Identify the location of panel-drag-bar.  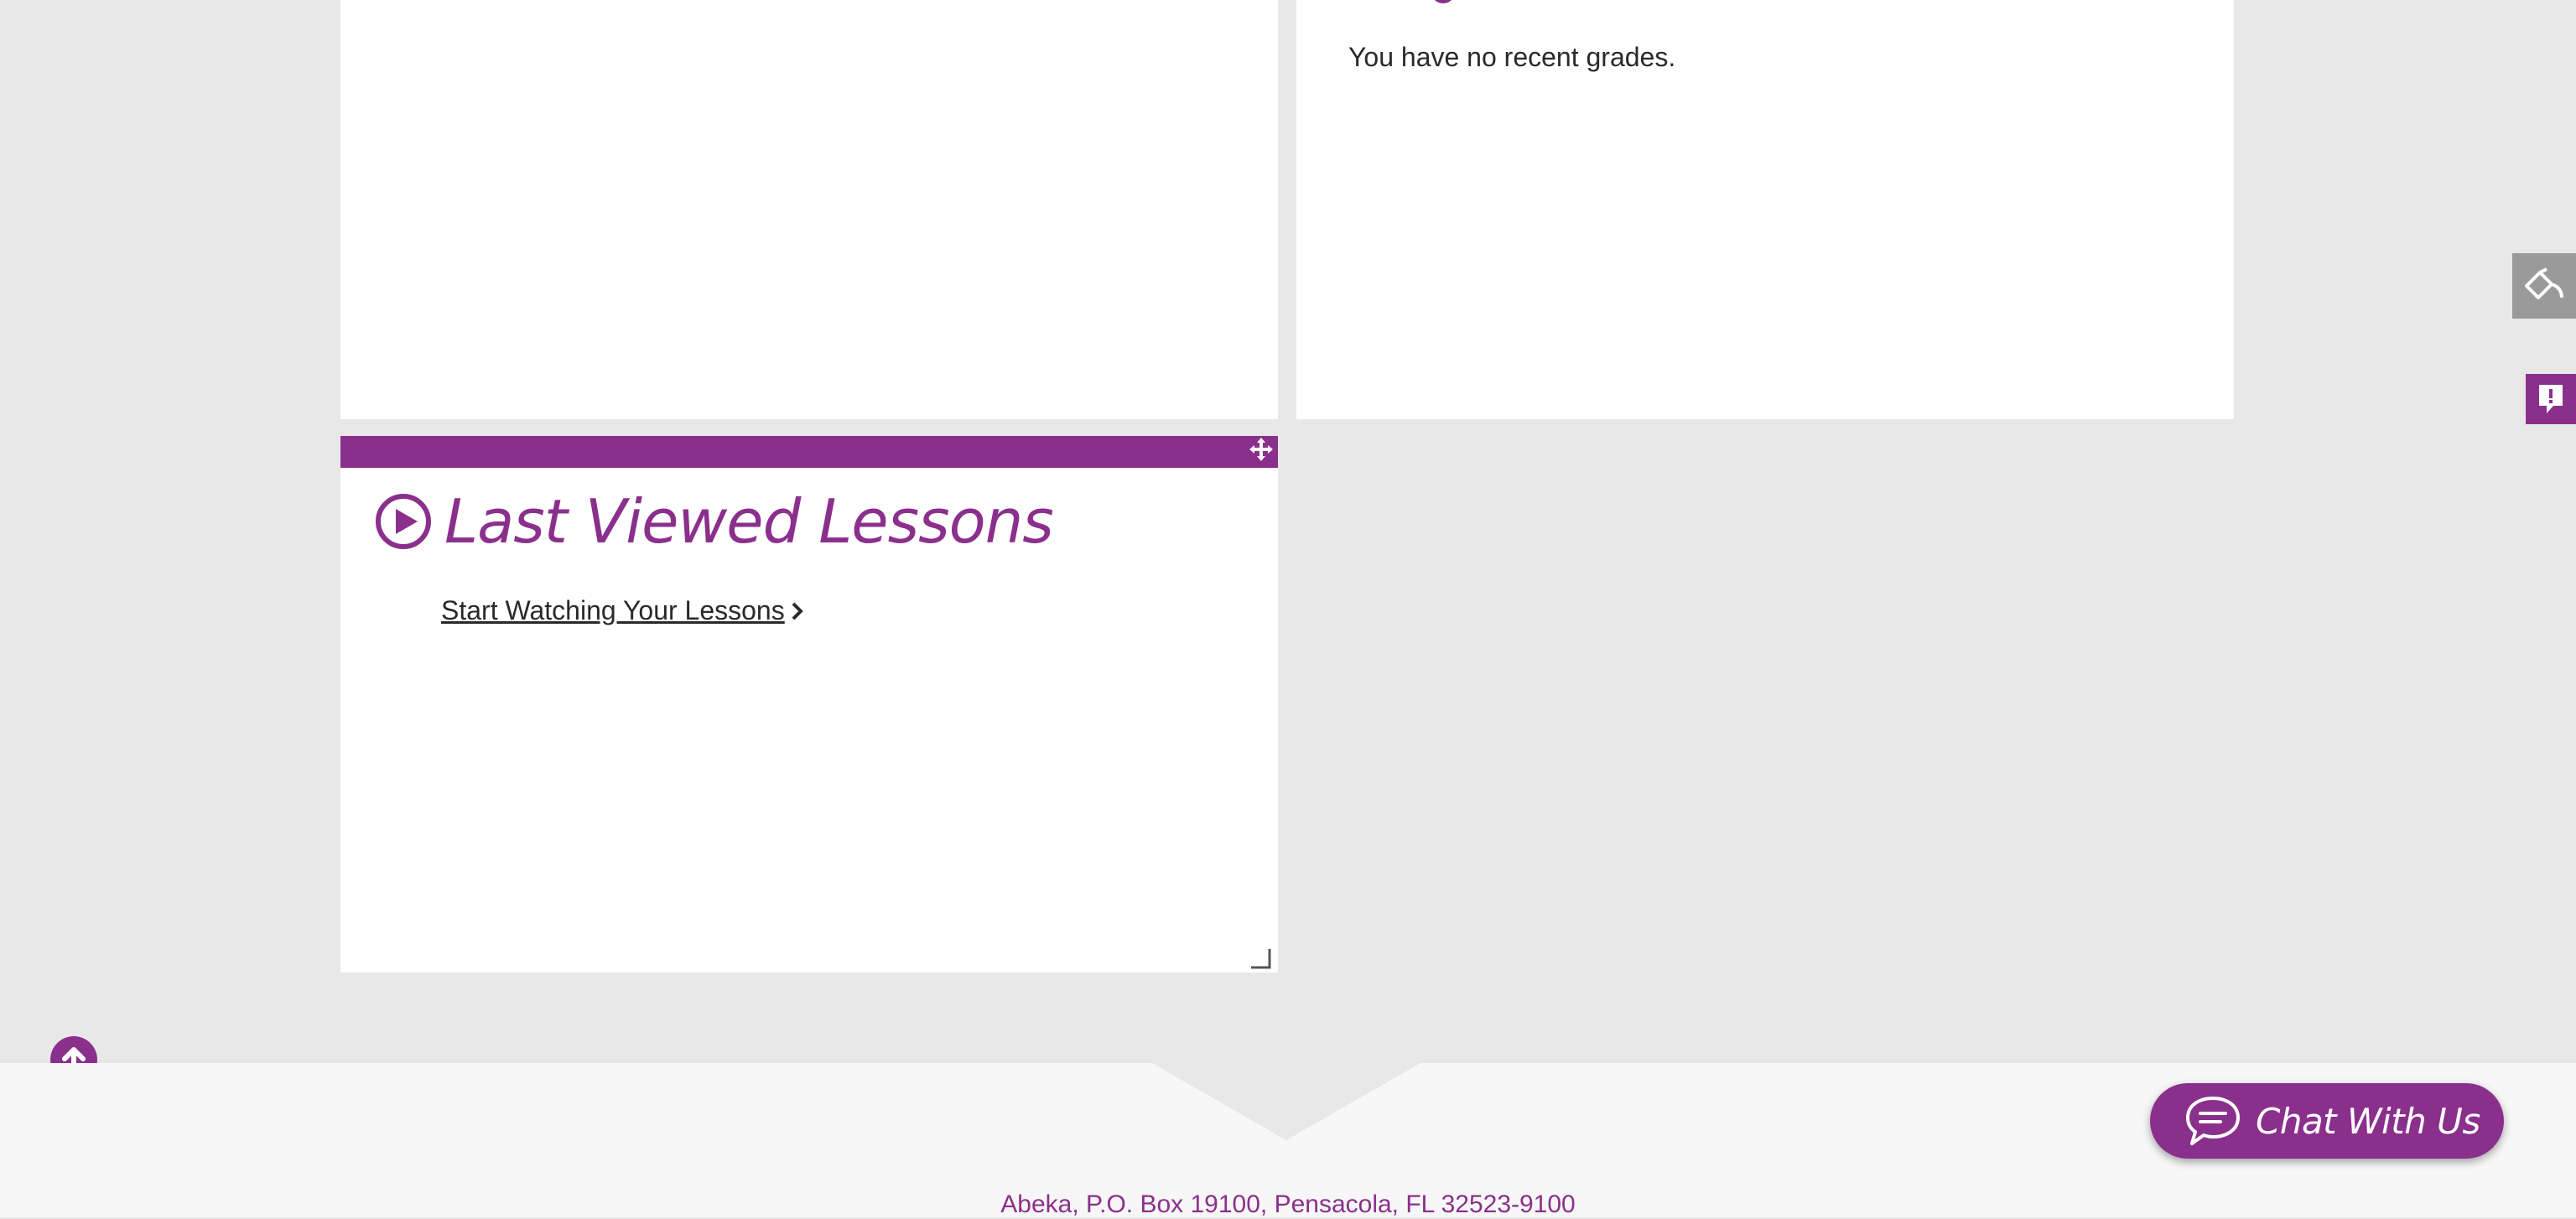
(809, 452).